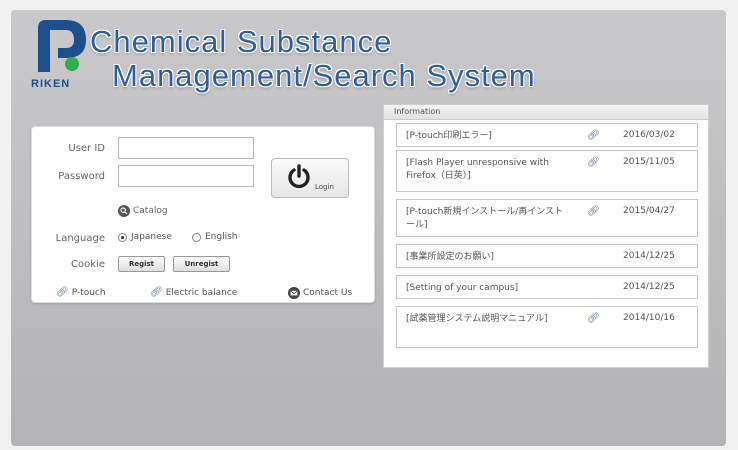 This screenshot has height=450, width=738. What do you see at coordinates (221, 237) in the screenshot?
I see `english-option-label: English` at bounding box center [221, 237].